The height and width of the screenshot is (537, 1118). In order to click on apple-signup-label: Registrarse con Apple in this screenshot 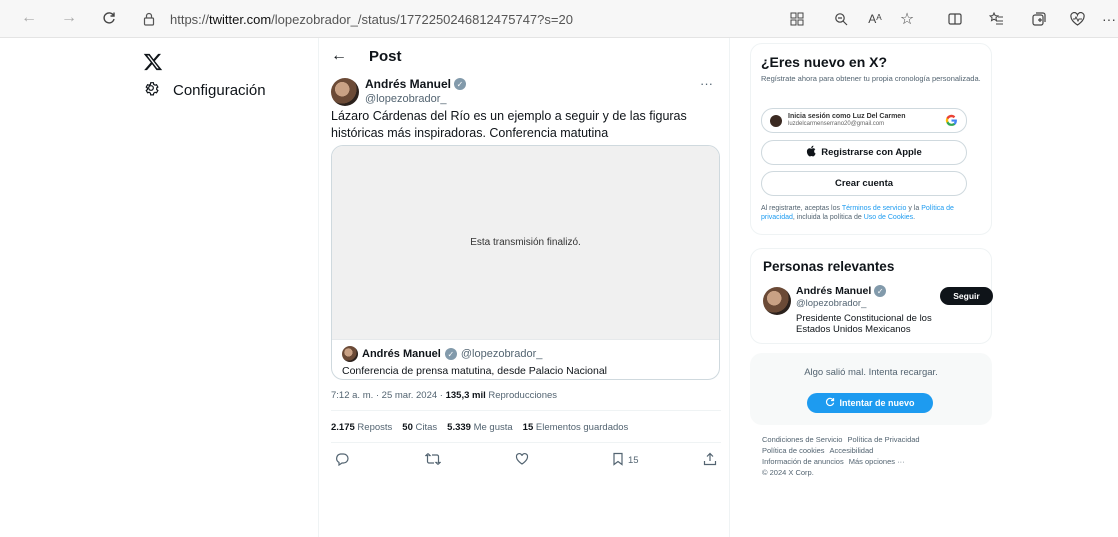, I will do `click(871, 152)`.